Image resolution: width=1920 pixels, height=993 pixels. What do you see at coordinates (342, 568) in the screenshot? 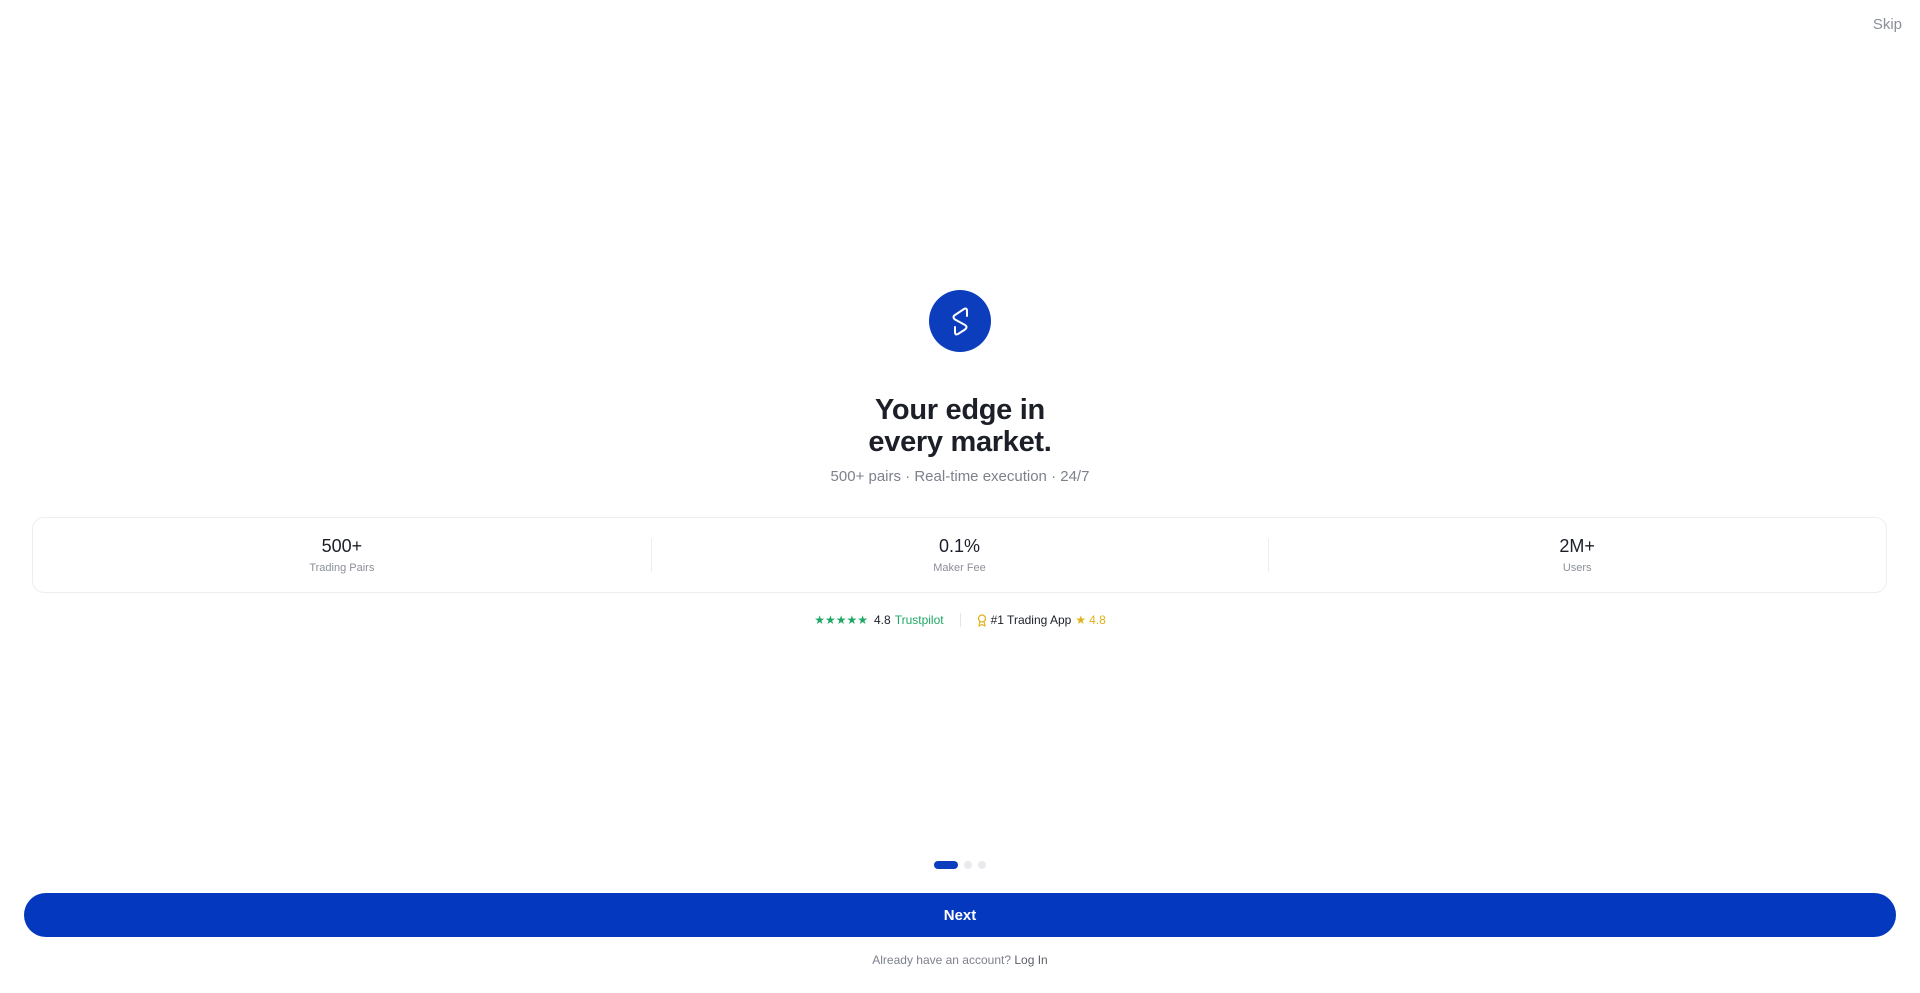
I see `stat-label: Trading Pairs` at bounding box center [342, 568].